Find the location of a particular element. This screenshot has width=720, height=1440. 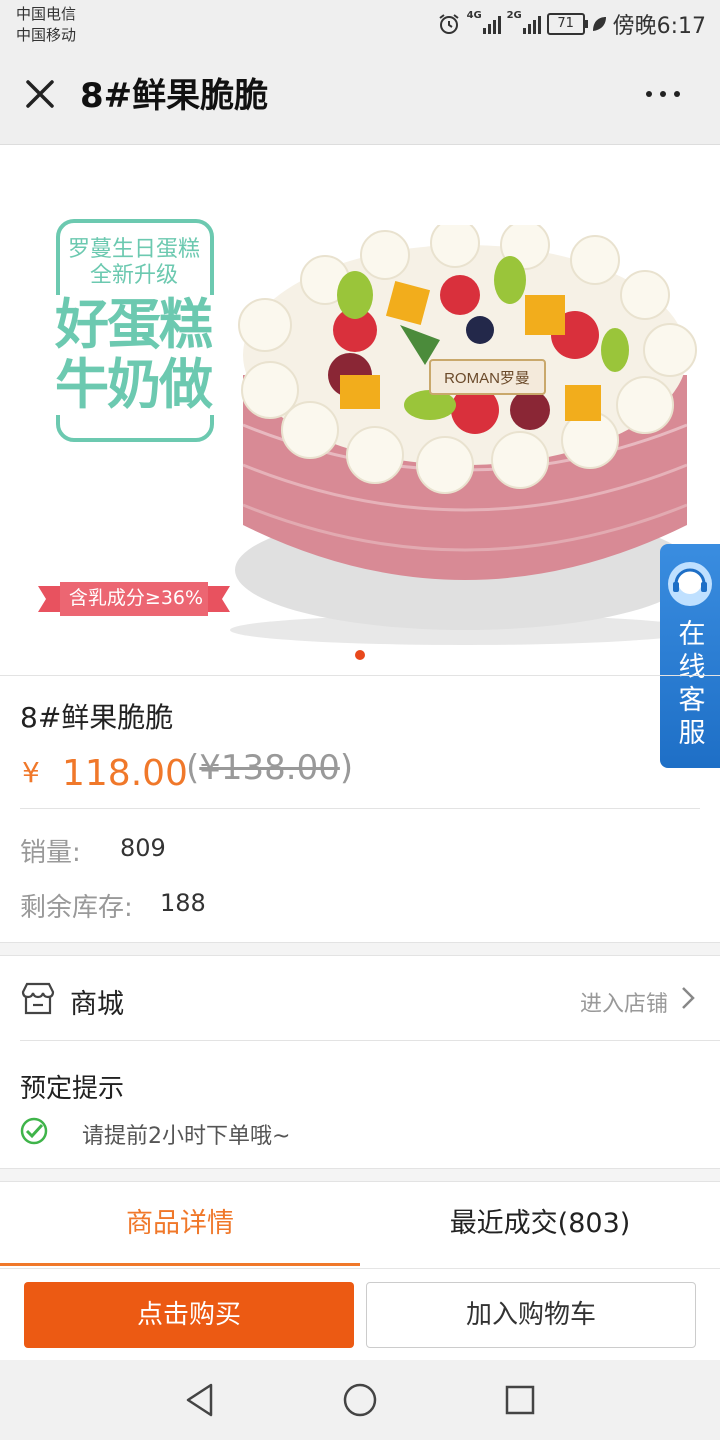

battery-icon: 71 is located at coordinates (567, 24).